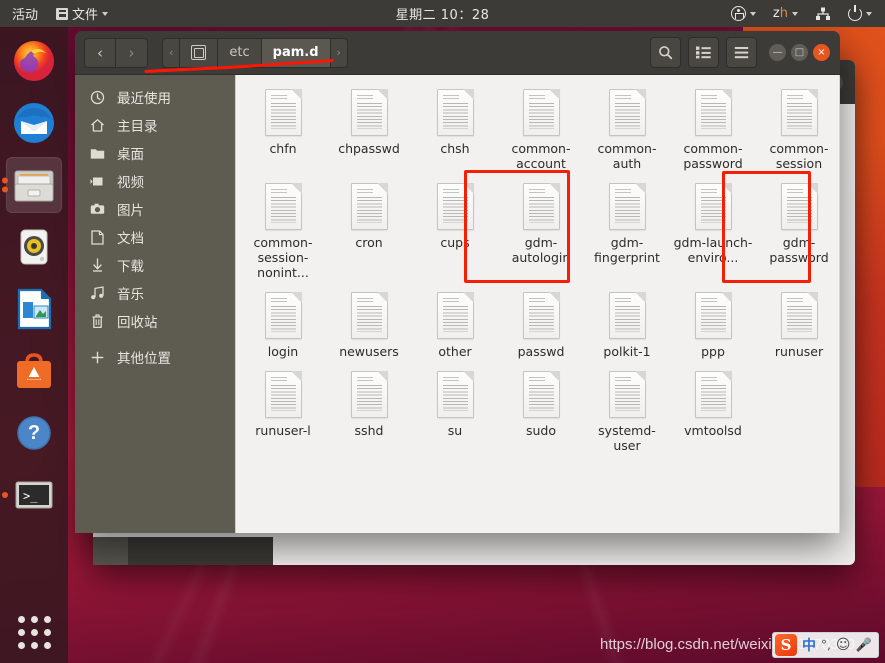 The image size is (885, 663). Describe the element at coordinates (155, 97) in the screenshot. I see `sidebar-item-recent: 最近使用` at that location.